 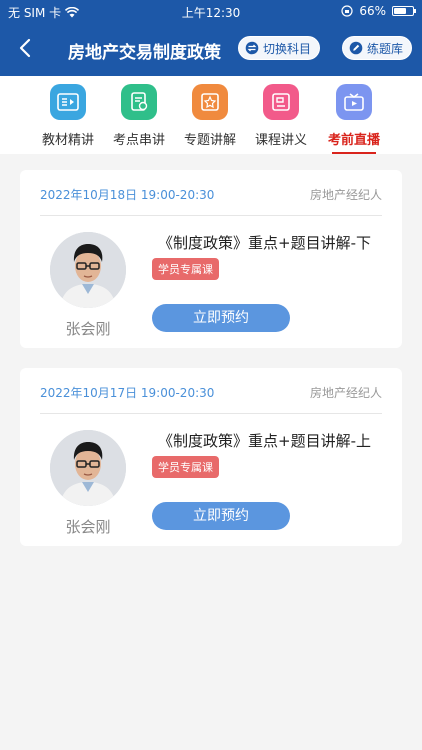 I want to click on class-date: 2022年10月17日 19:00-20:30, so click(x=127, y=393).